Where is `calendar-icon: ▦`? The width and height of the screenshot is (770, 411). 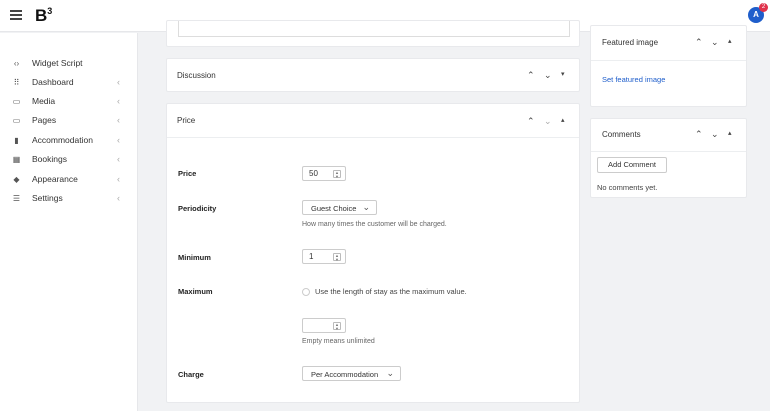
calendar-icon: ▦ is located at coordinates (16, 159).